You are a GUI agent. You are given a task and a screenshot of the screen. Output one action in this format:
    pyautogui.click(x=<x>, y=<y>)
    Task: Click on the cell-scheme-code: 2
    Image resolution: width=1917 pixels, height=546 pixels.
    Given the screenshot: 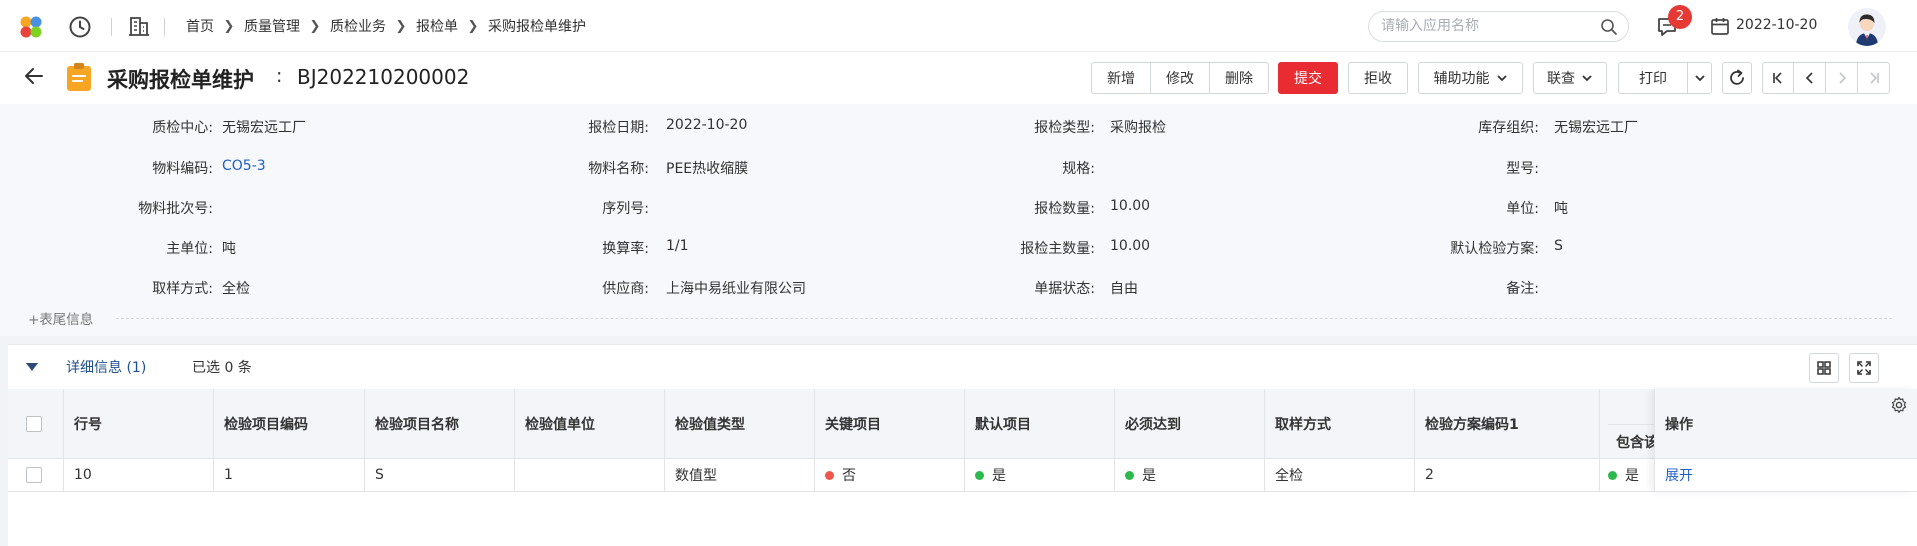 What is the action you would take?
    pyautogui.click(x=1507, y=475)
    